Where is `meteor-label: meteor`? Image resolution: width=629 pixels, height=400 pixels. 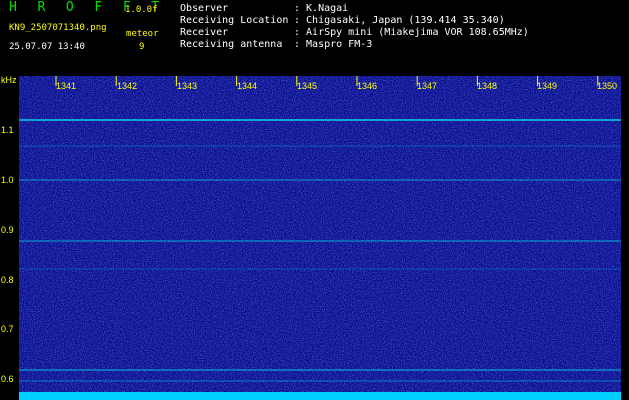 meteor-label: meteor is located at coordinates (142, 34).